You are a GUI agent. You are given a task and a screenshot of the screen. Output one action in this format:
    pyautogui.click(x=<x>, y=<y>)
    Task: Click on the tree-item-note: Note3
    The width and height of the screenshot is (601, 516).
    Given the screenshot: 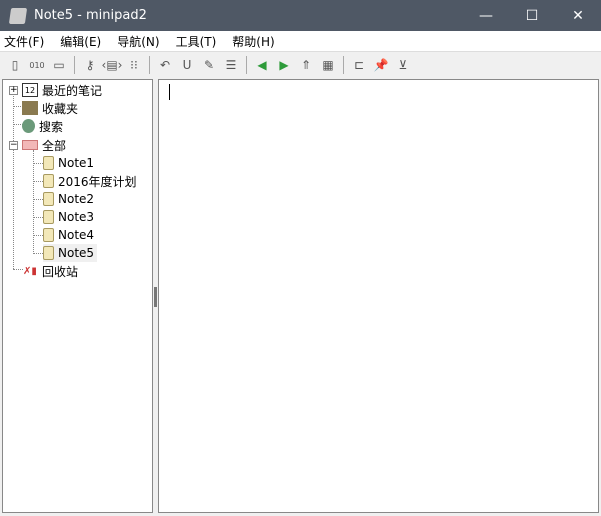 What is the action you would take?
    pyautogui.click(x=70, y=217)
    